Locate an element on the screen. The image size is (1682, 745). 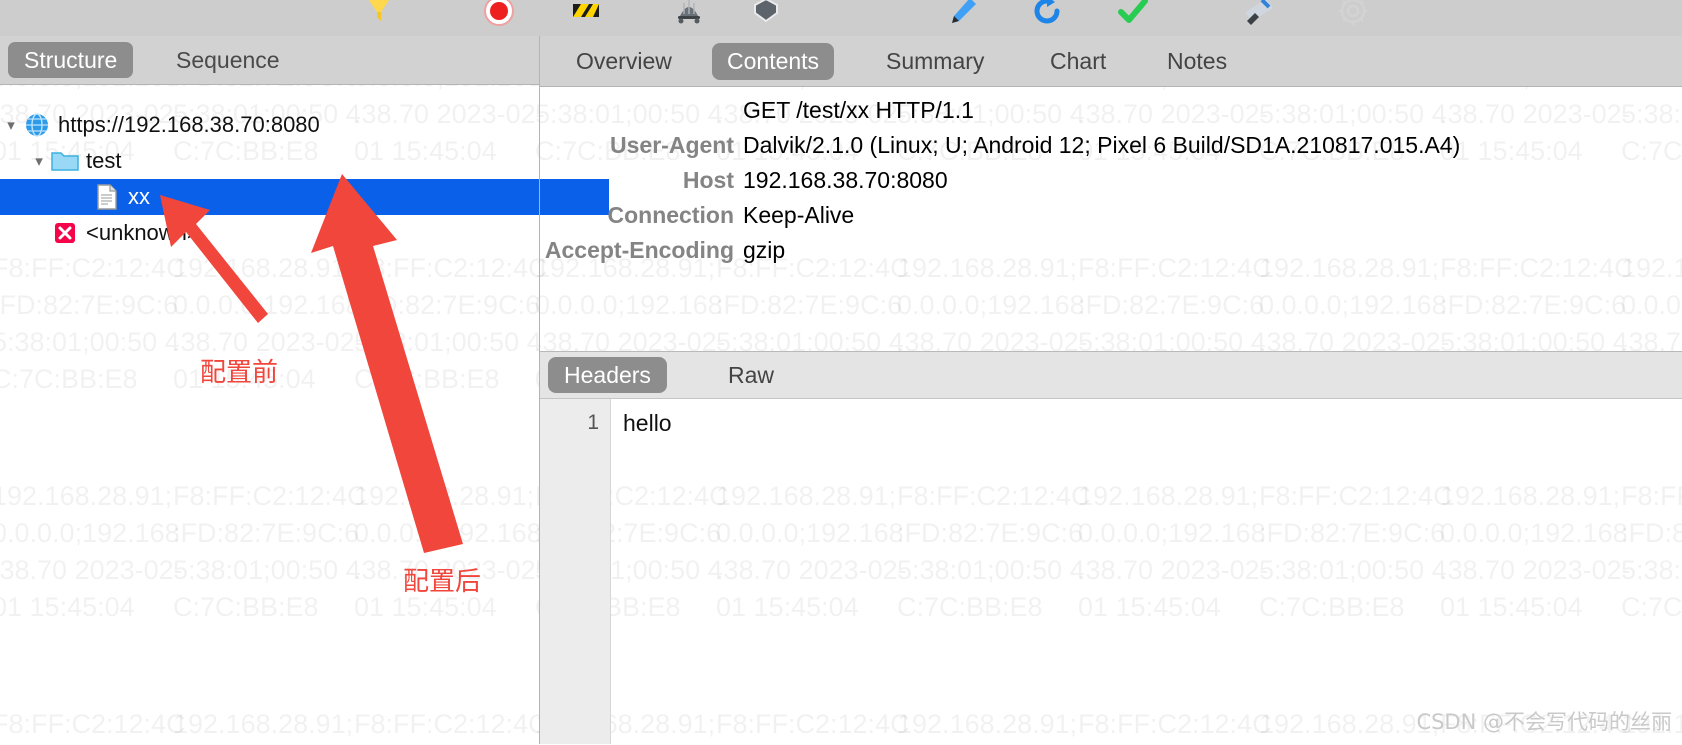
tab-summary-label: Summary is located at coordinates (935, 61).